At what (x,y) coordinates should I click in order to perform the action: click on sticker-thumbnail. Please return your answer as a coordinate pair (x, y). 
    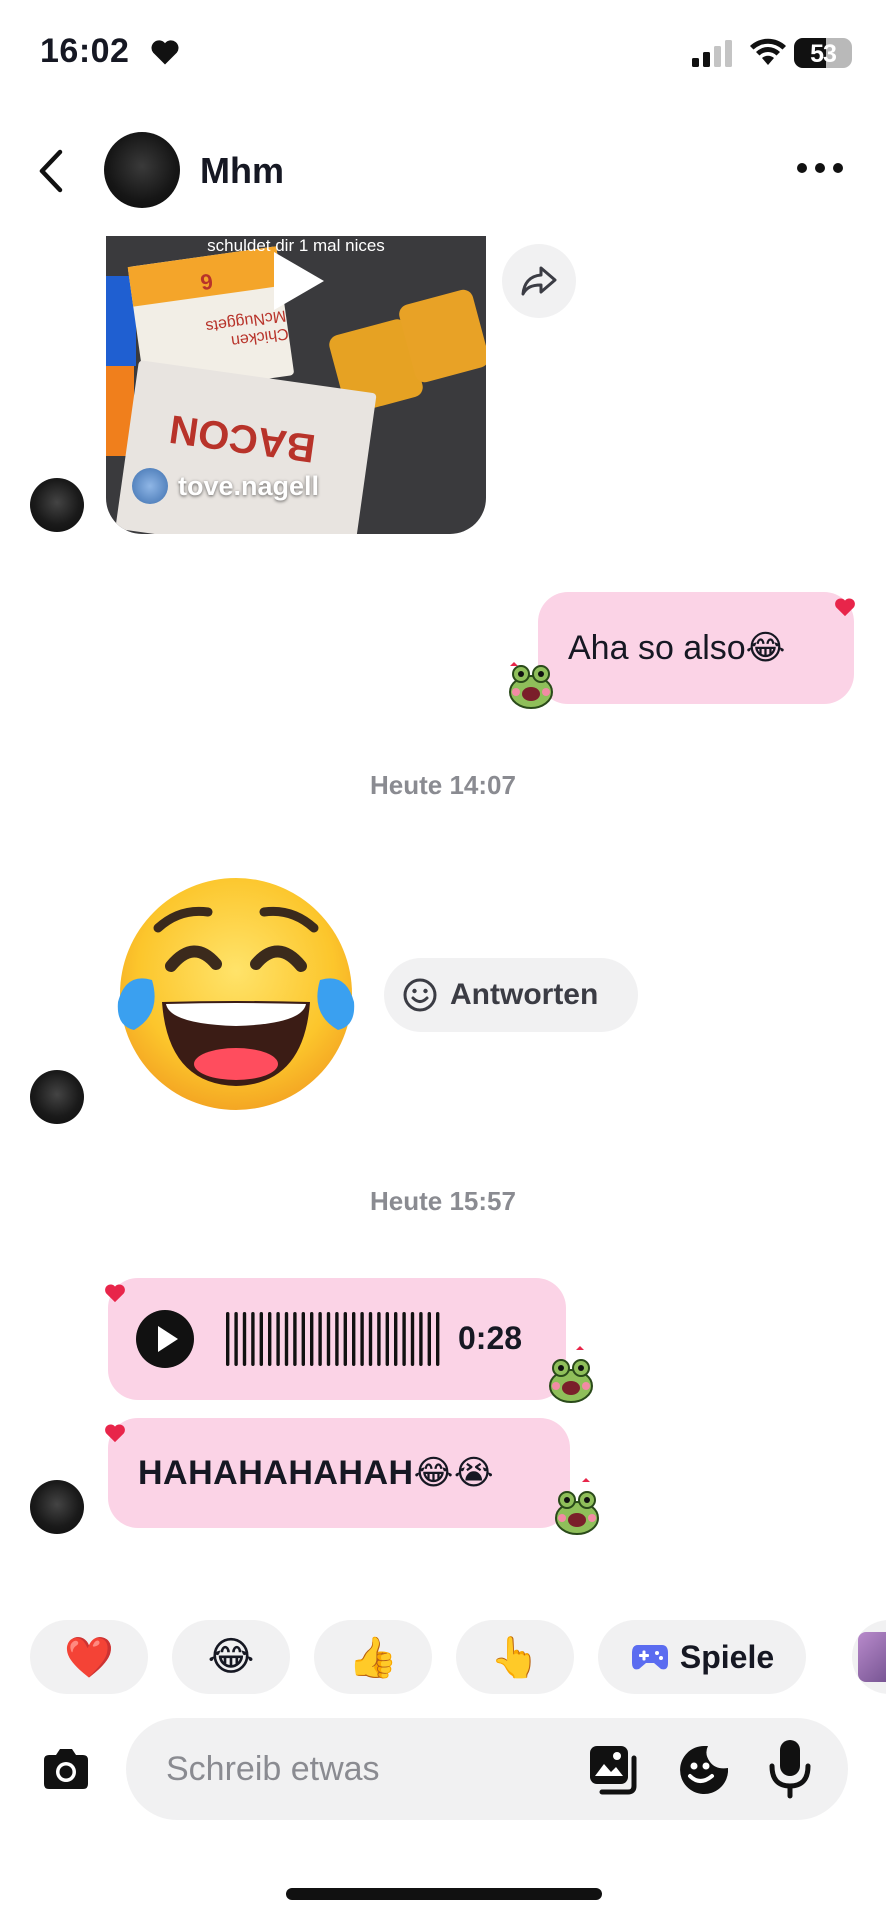
    Looking at the image, I should click on (869, 1657).